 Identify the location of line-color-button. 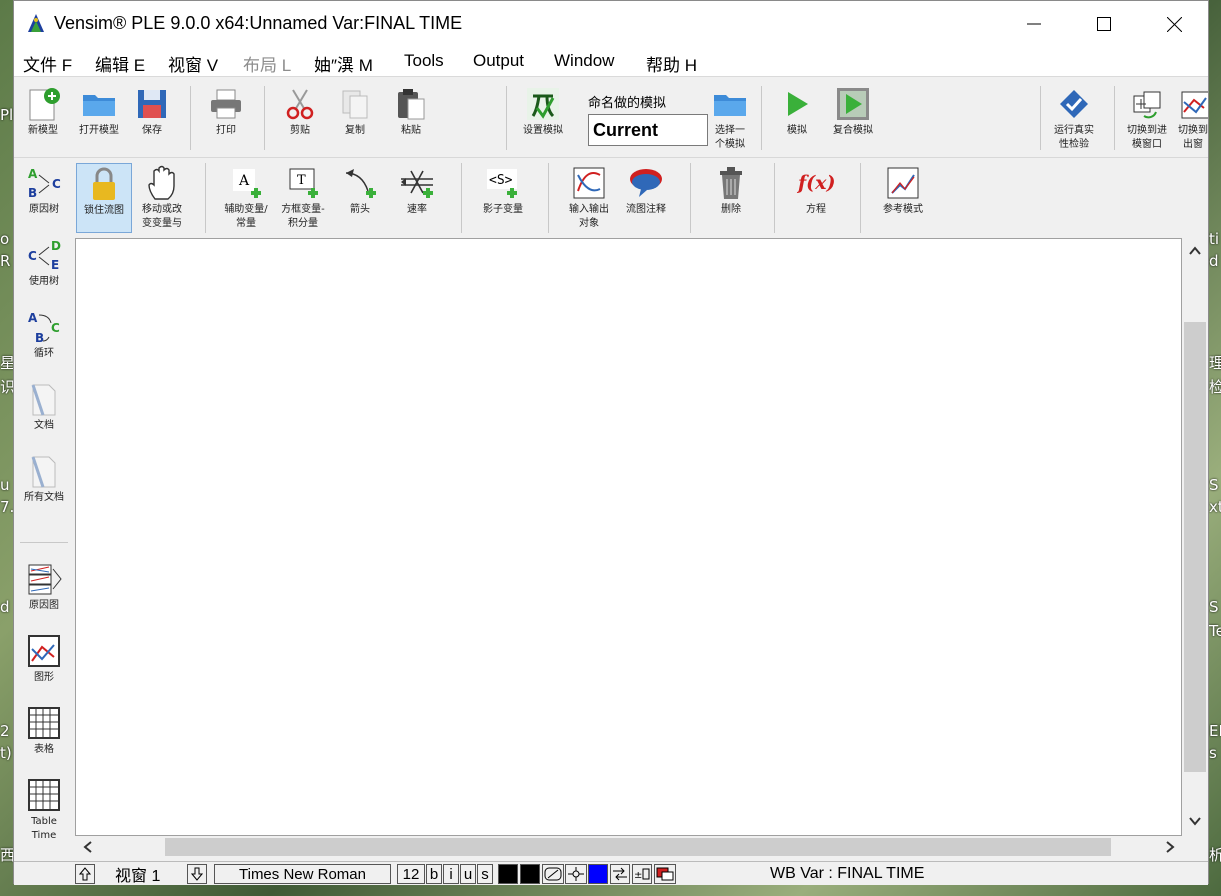
(530, 874).